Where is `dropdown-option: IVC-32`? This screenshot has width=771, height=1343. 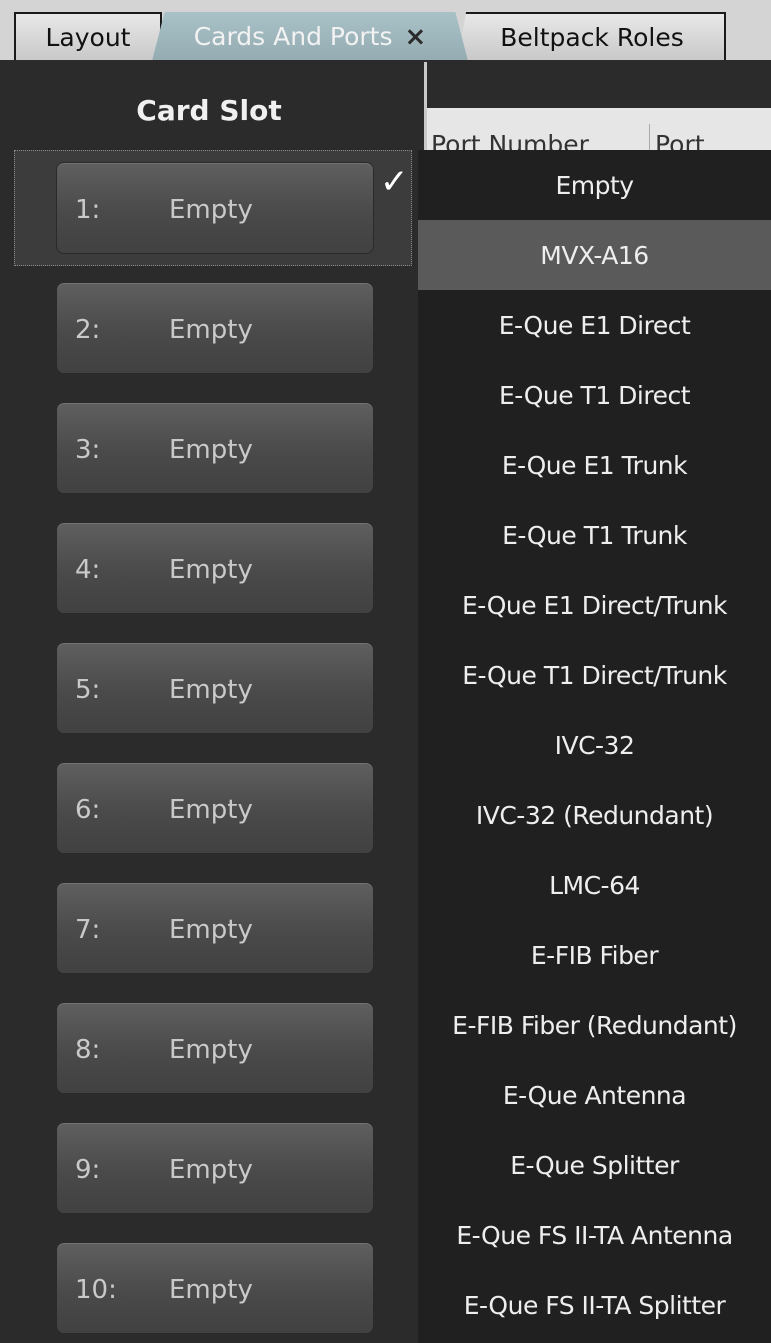 dropdown-option: IVC-32 is located at coordinates (594, 745).